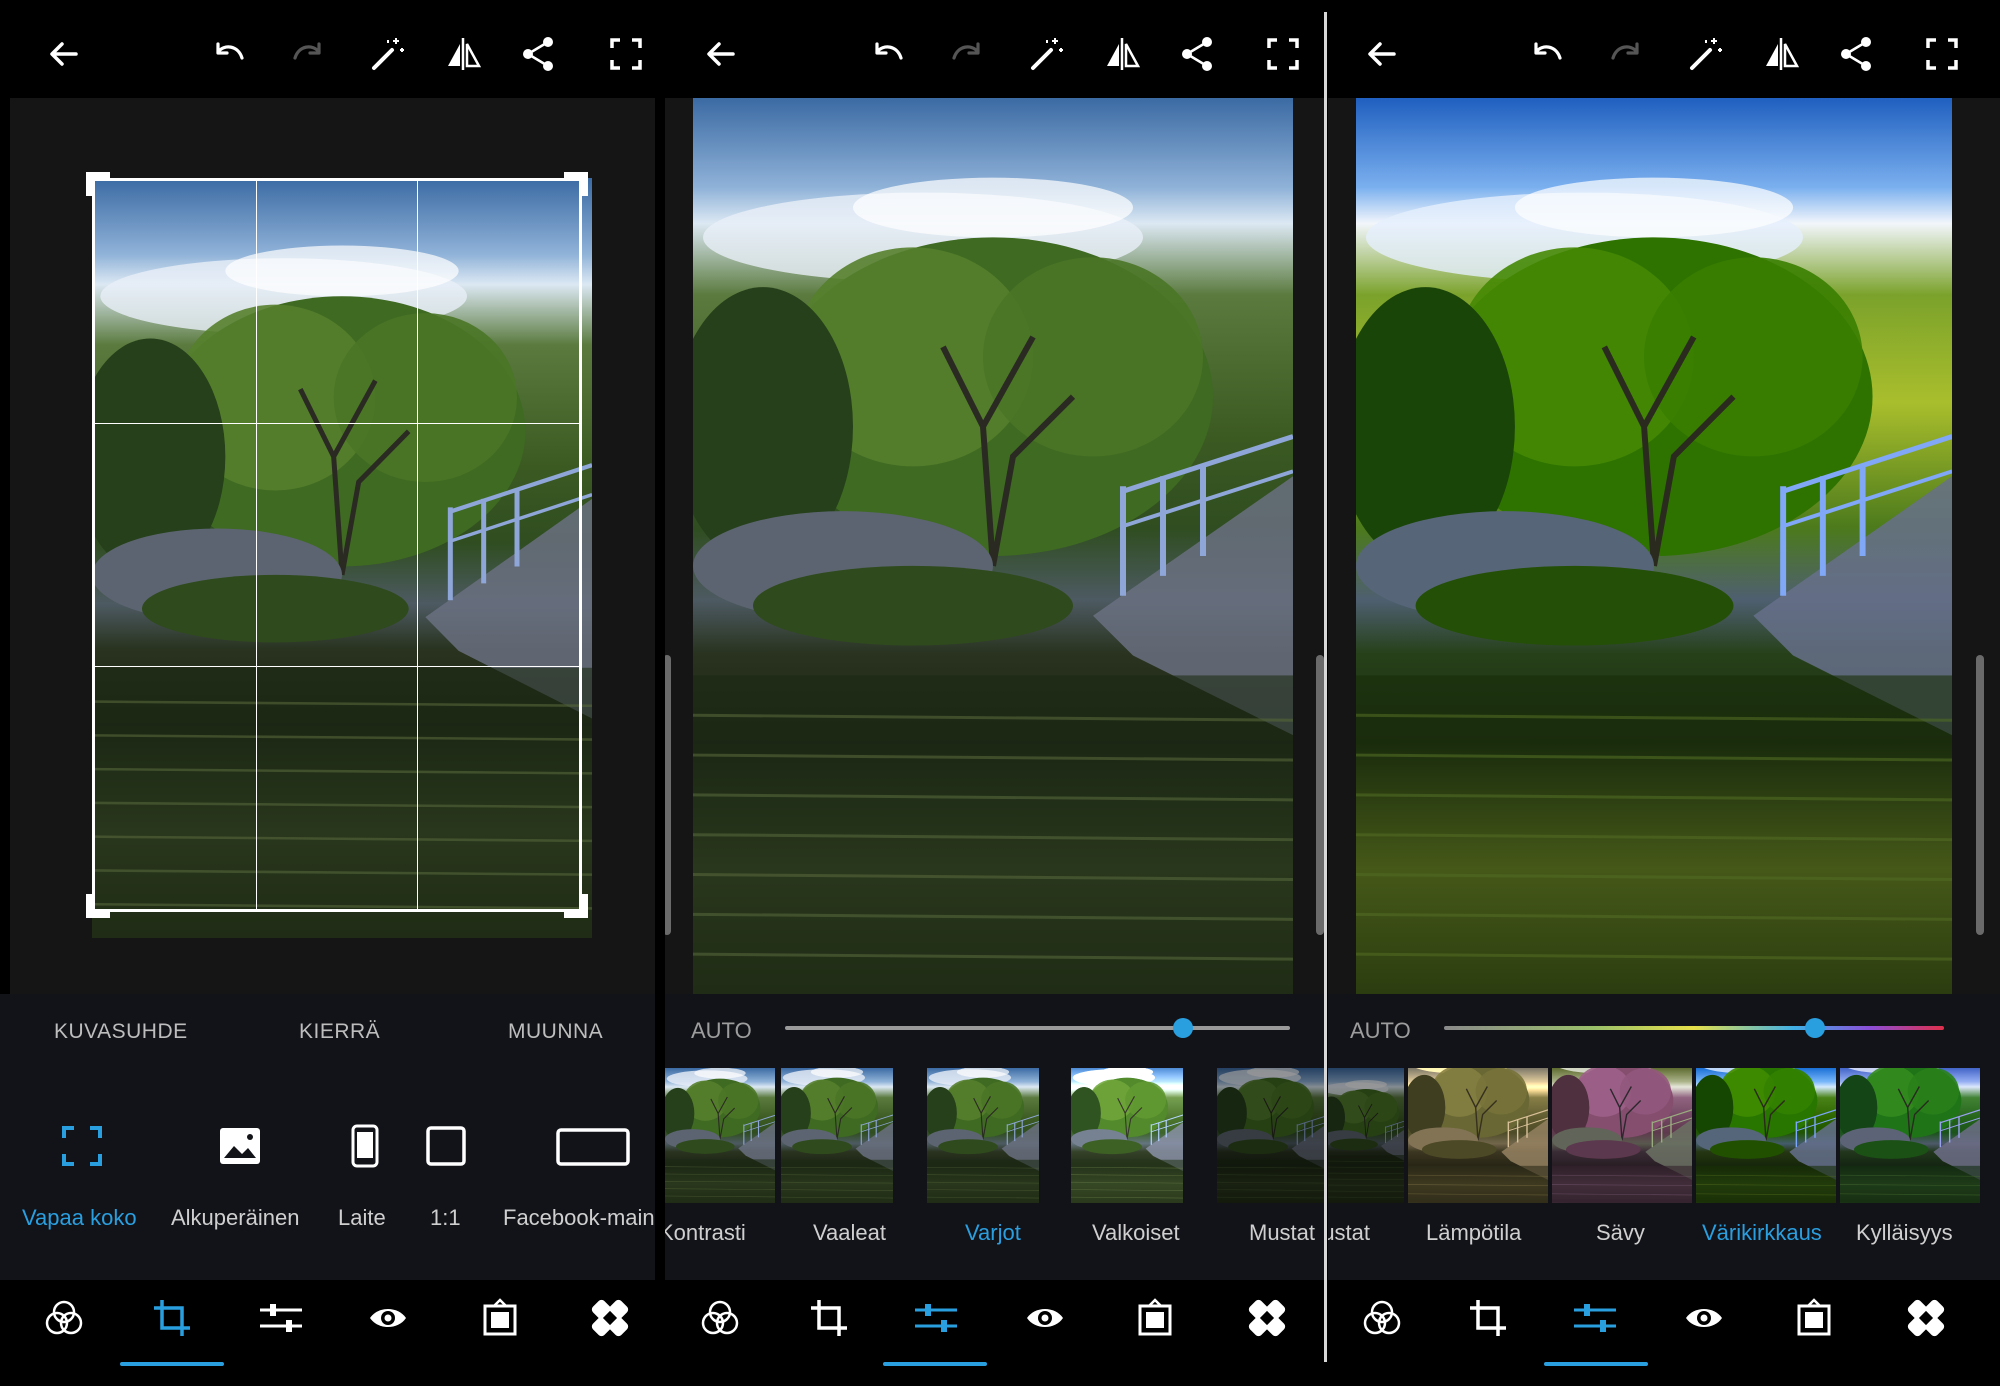  I want to click on phone-icon, so click(365, 1146).